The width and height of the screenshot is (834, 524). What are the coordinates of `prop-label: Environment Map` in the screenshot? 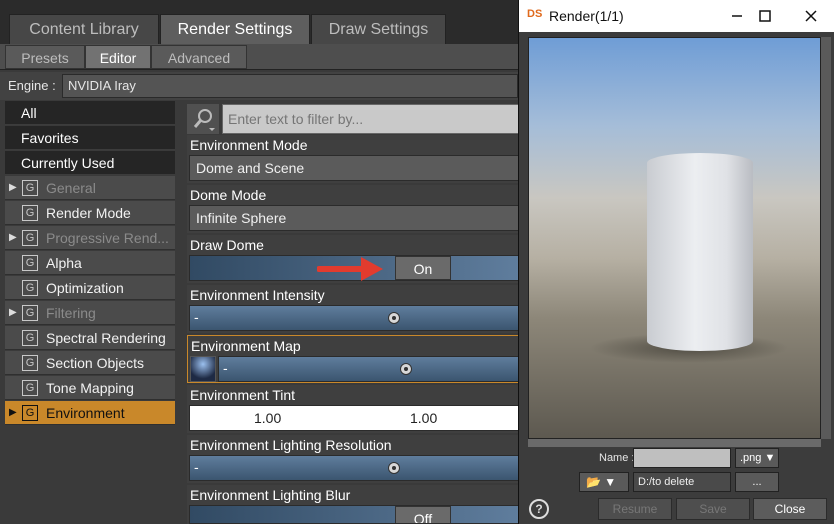 It's located at (246, 346).